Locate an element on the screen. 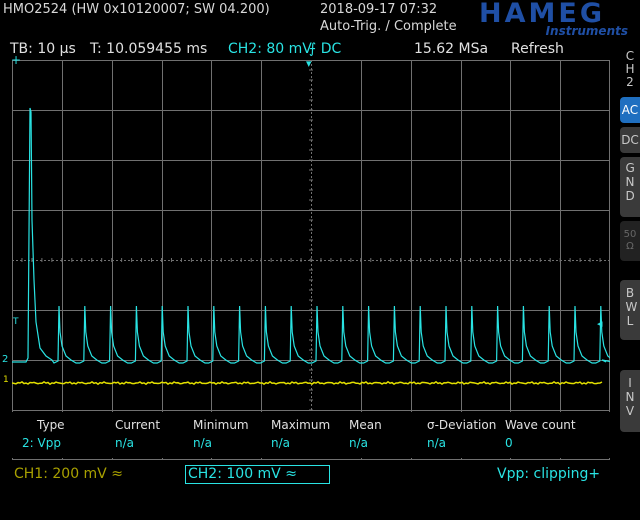  invert-button: I N V is located at coordinates (630, 401).